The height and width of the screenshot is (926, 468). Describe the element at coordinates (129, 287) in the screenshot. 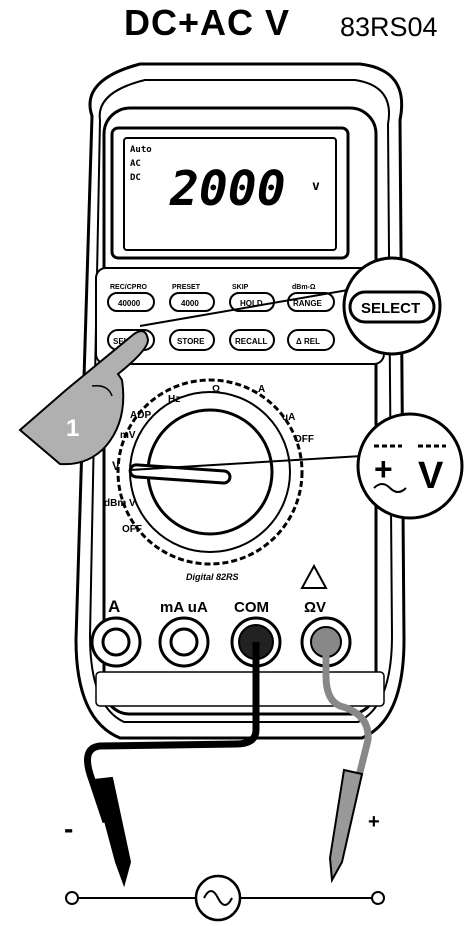

I see `button-caption-1: REC/CPRO` at that location.